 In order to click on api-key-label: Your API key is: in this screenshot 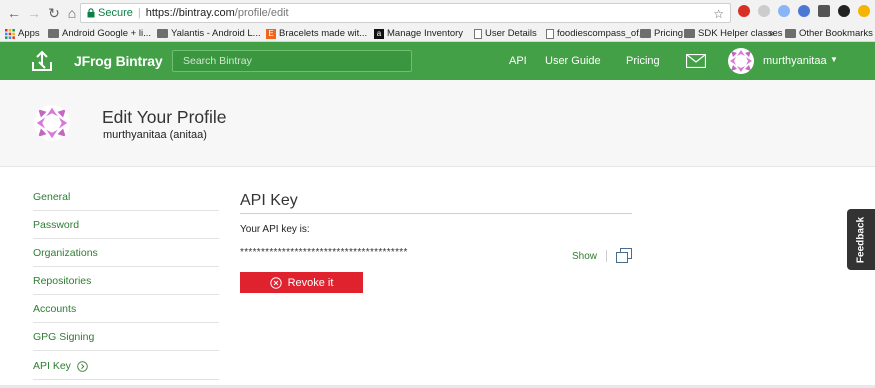, I will do `click(275, 229)`.